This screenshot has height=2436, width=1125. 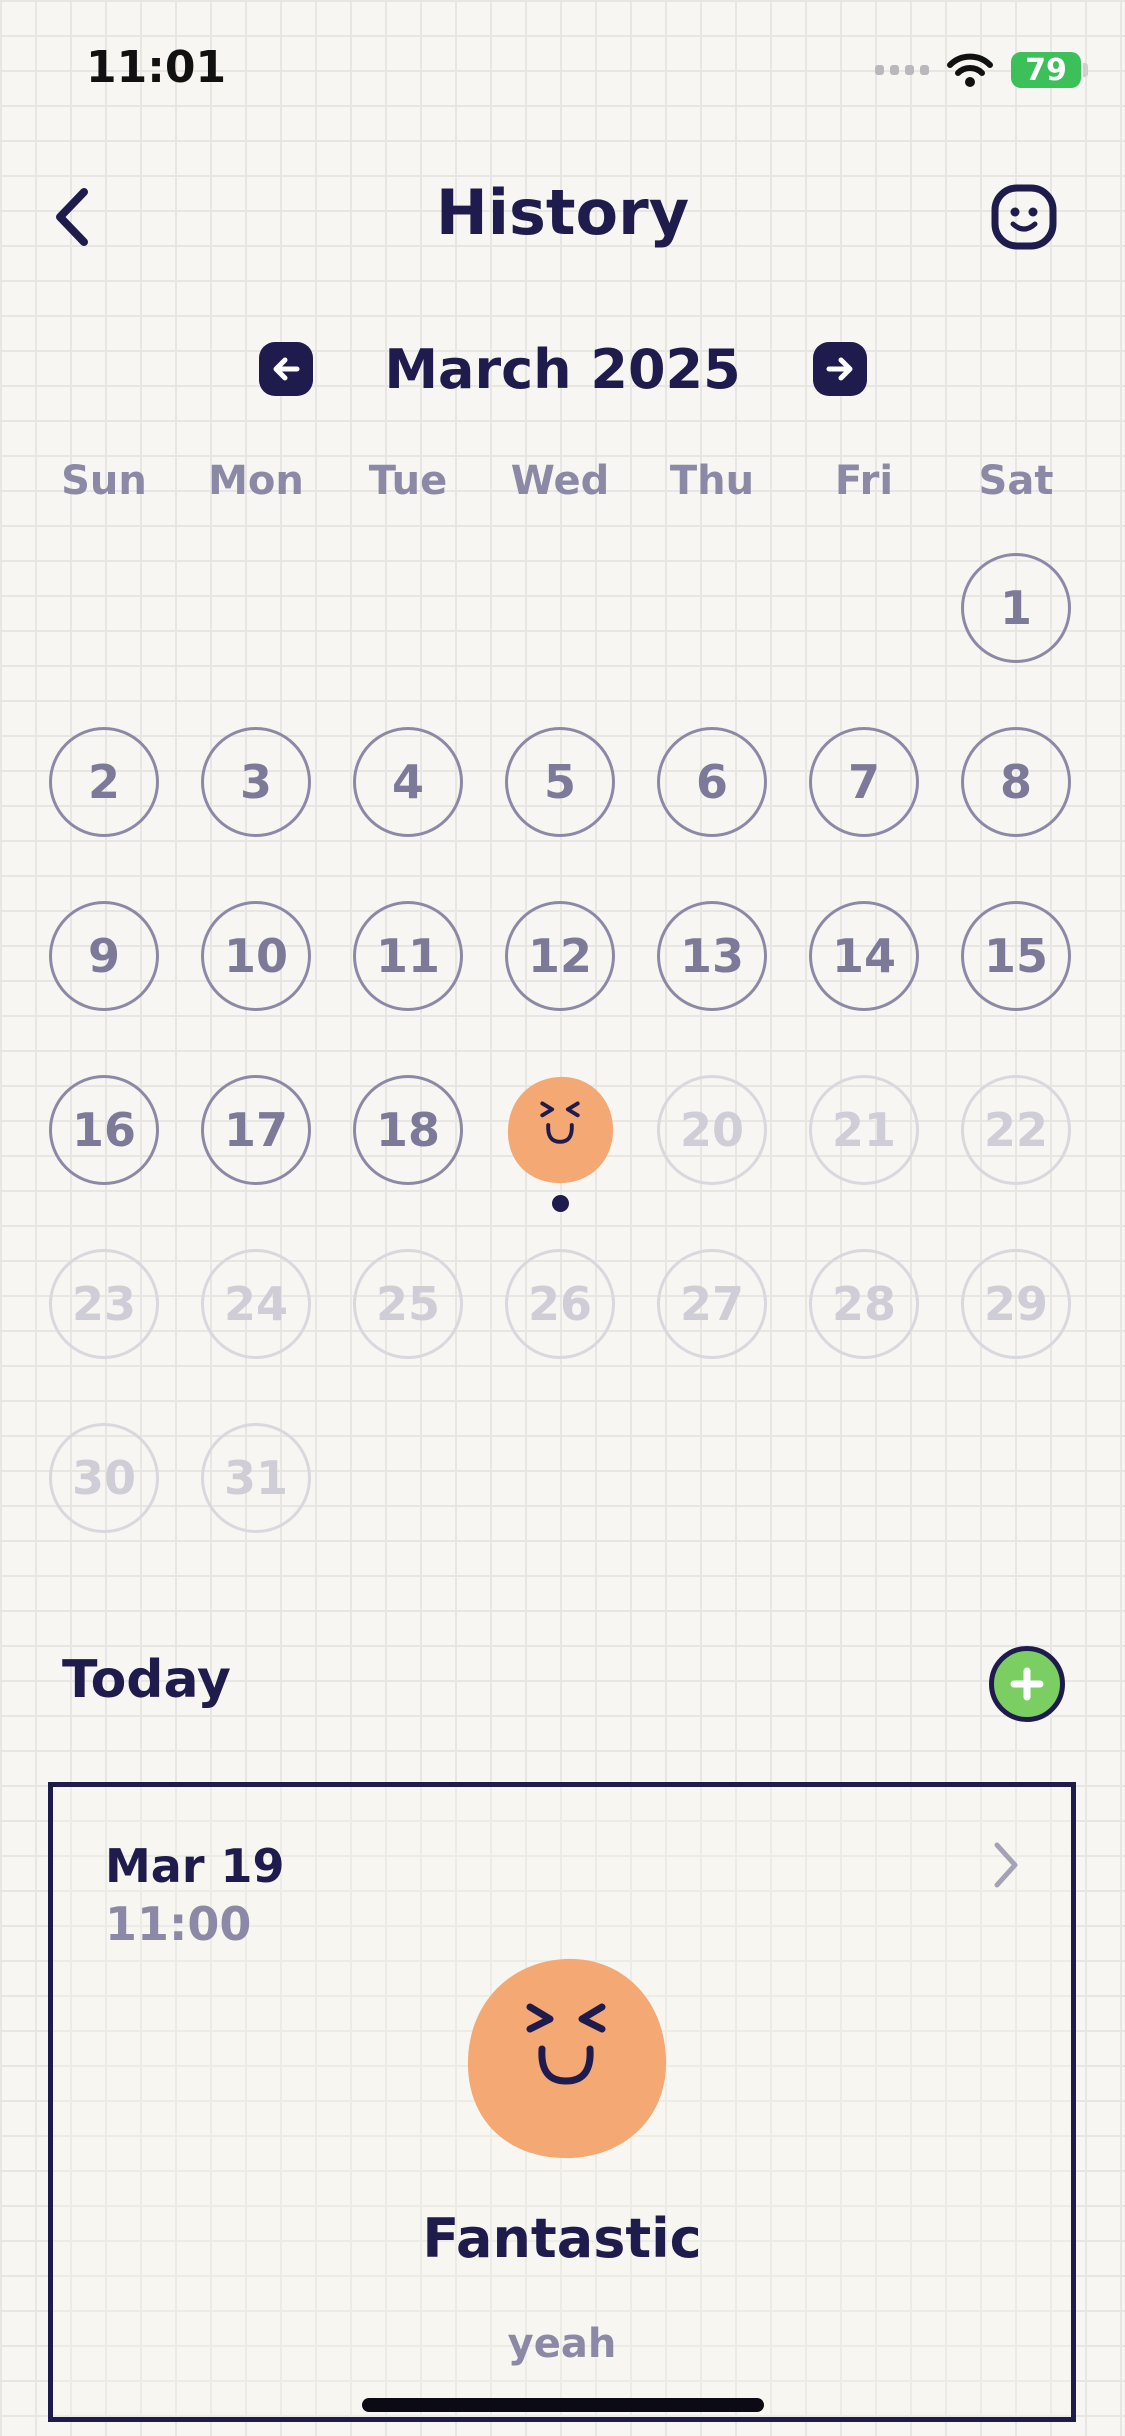 I want to click on calendar-day-30: 30, so click(x=104, y=1478).